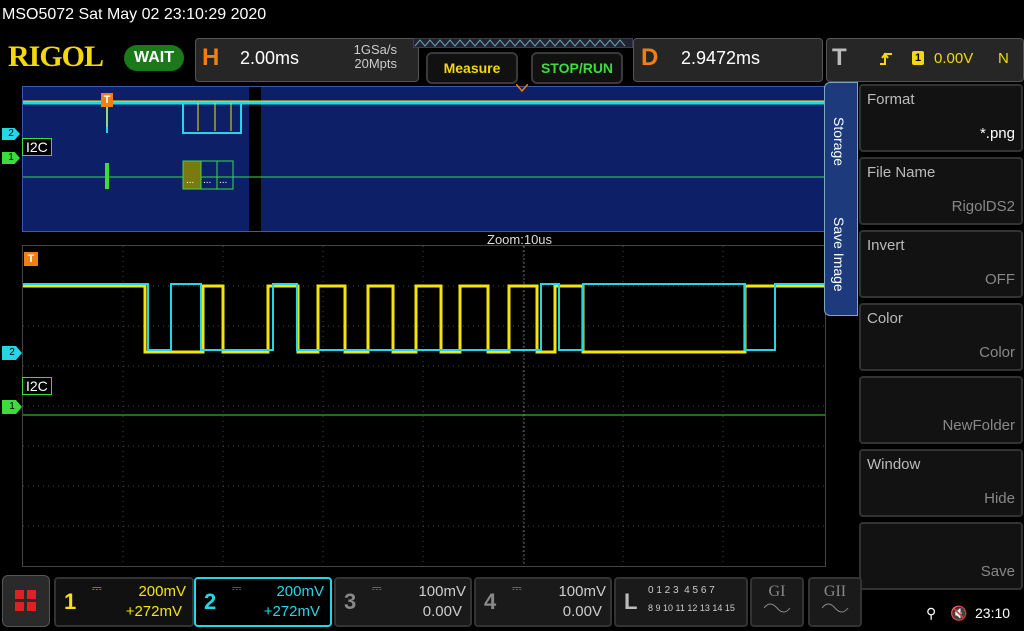 The height and width of the screenshot is (631, 1024). Describe the element at coordinates (263, 602) in the screenshot. I see `ch2-panel: 2 ⎓ 200mV +272mV` at that location.